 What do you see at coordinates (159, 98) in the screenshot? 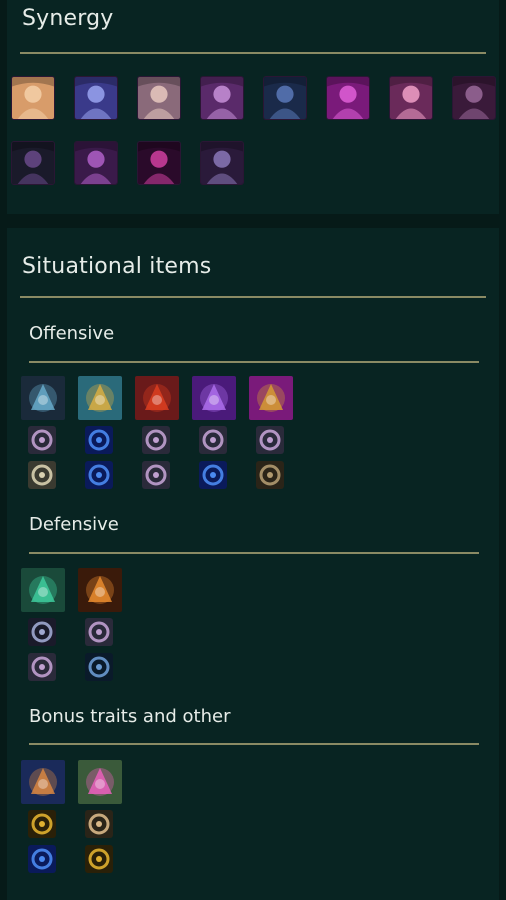
I see `champion-3-icon` at bounding box center [159, 98].